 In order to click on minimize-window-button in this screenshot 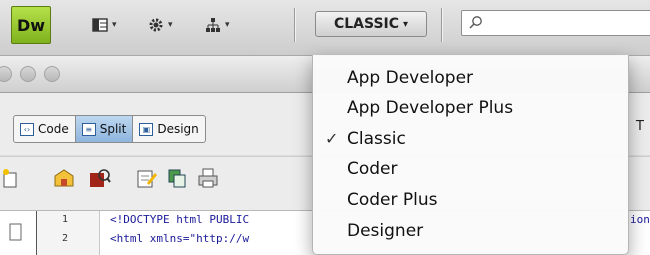, I will do `click(28, 74)`.